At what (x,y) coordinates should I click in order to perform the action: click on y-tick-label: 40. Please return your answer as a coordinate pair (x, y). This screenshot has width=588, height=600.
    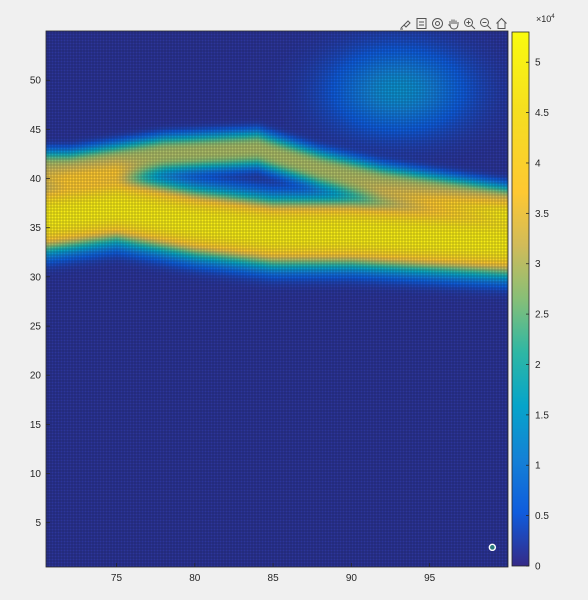
    Looking at the image, I should click on (36, 179).